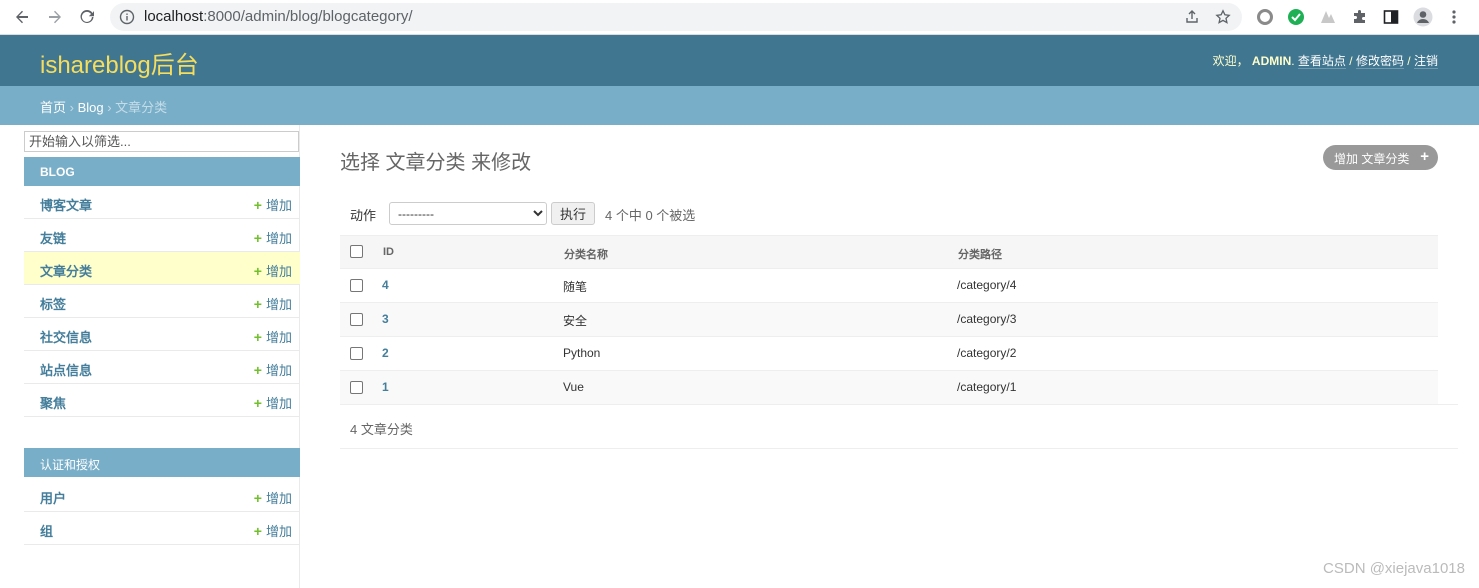 The height and width of the screenshot is (588, 1479). I want to click on table-row: 1 Vue /category/1, so click(889, 388).